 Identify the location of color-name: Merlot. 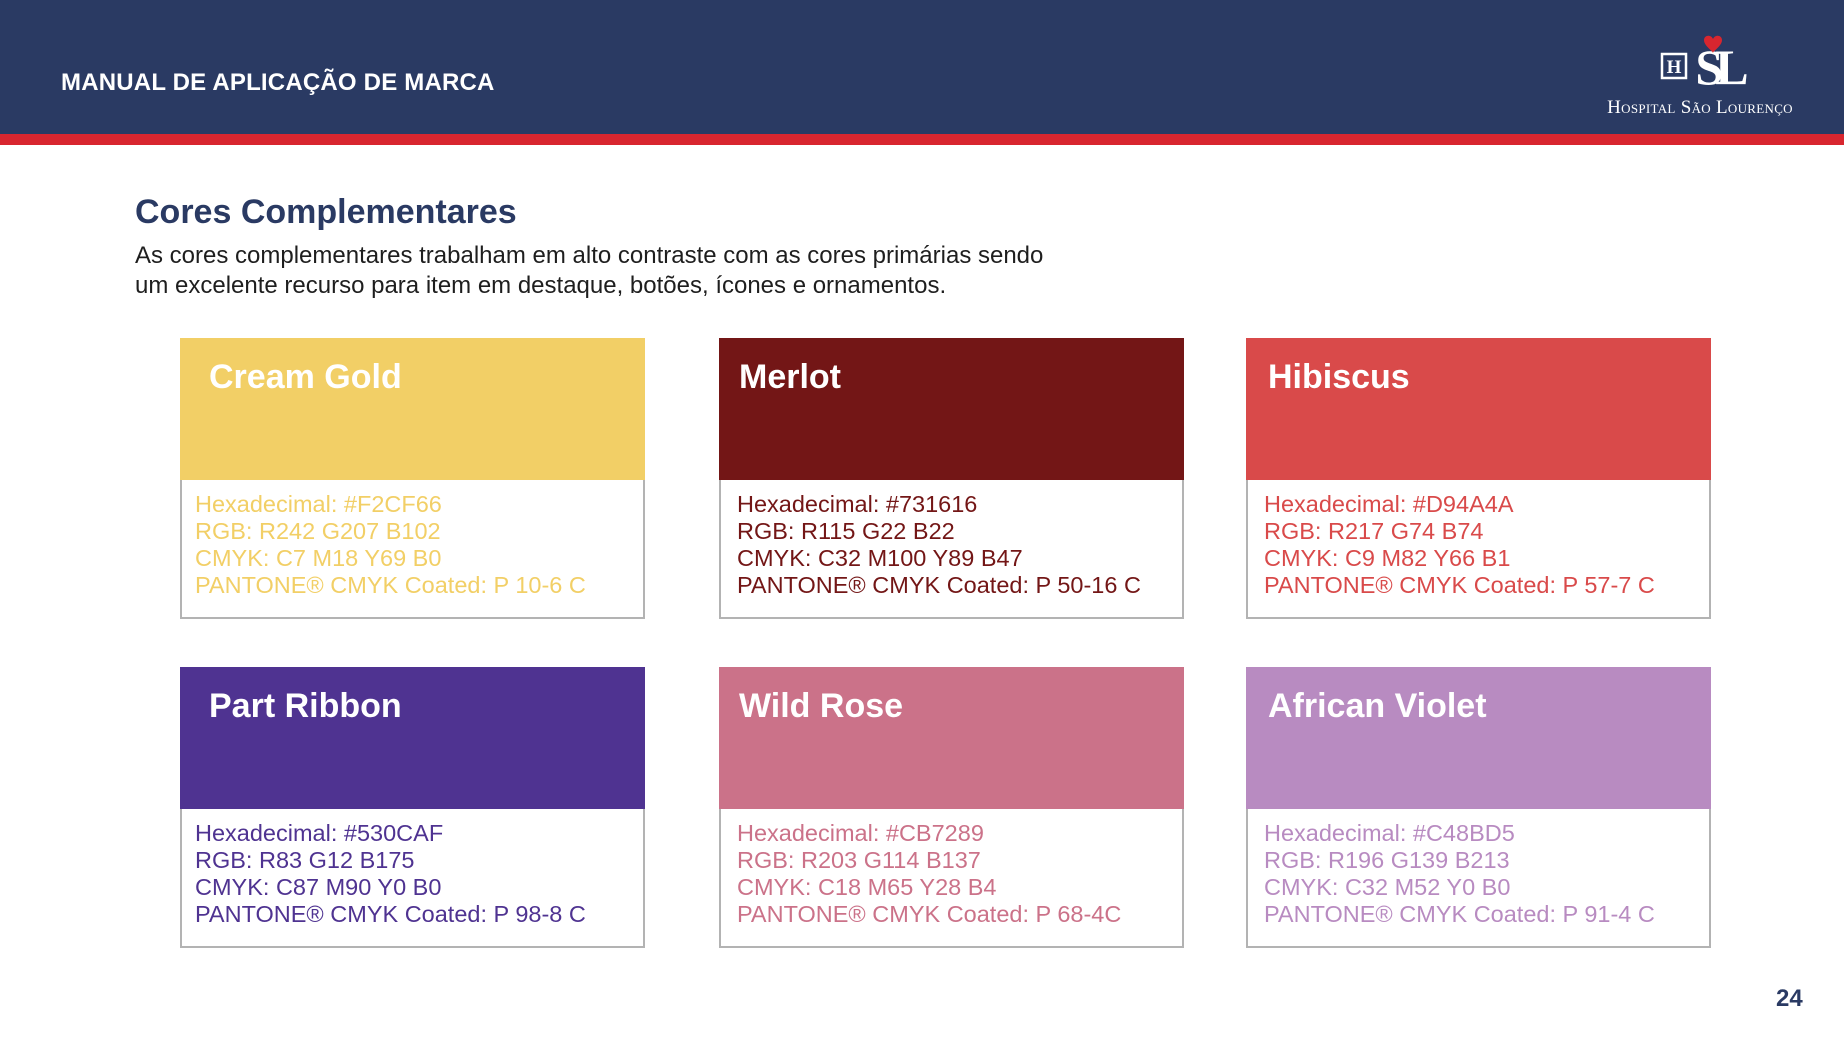
(790, 377).